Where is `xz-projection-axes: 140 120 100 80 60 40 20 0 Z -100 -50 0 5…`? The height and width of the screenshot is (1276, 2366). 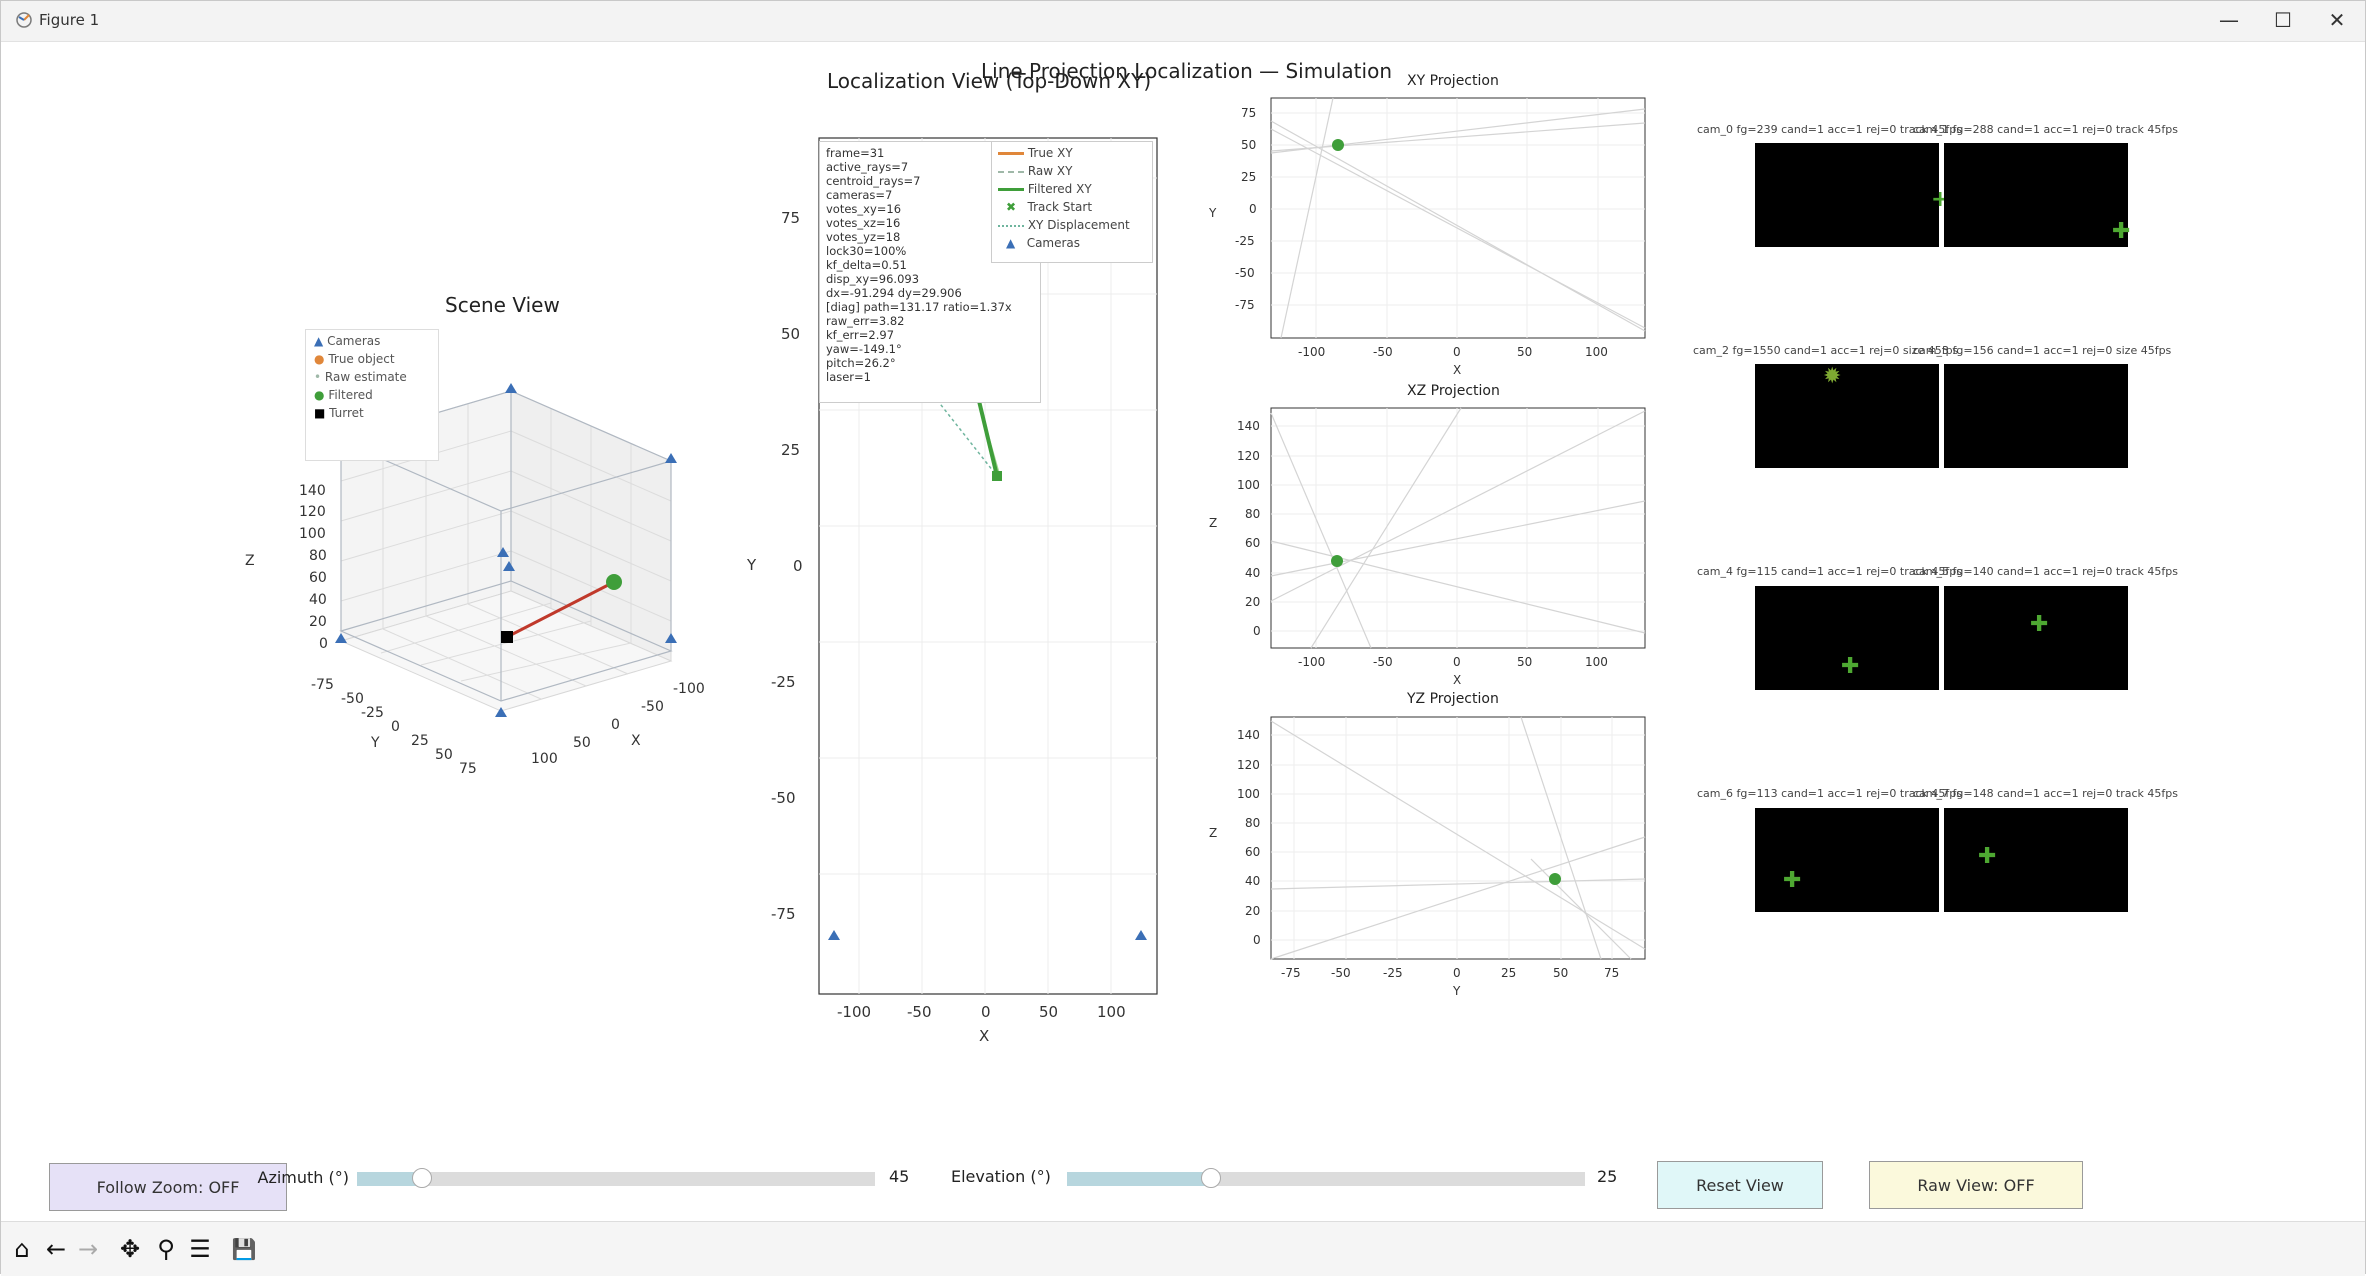
xz-projection-axes: 140 120 100 80 60 40 20 0 Z -100 -50 0 5… is located at coordinates (1421, 551).